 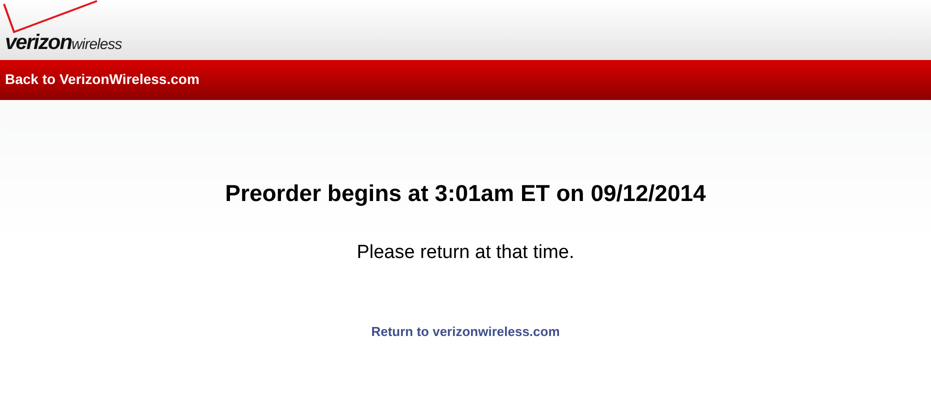 What do you see at coordinates (465, 253) in the screenshot?
I see `subtext: Please return at that time.` at bounding box center [465, 253].